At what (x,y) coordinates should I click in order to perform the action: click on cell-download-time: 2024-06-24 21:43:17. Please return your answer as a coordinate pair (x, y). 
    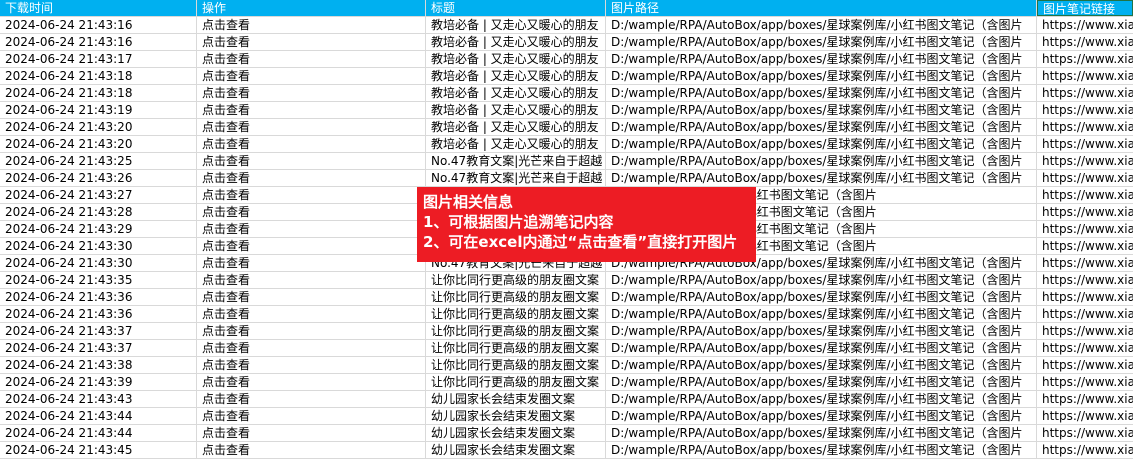
    Looking at the image, I should click on (98, 59).